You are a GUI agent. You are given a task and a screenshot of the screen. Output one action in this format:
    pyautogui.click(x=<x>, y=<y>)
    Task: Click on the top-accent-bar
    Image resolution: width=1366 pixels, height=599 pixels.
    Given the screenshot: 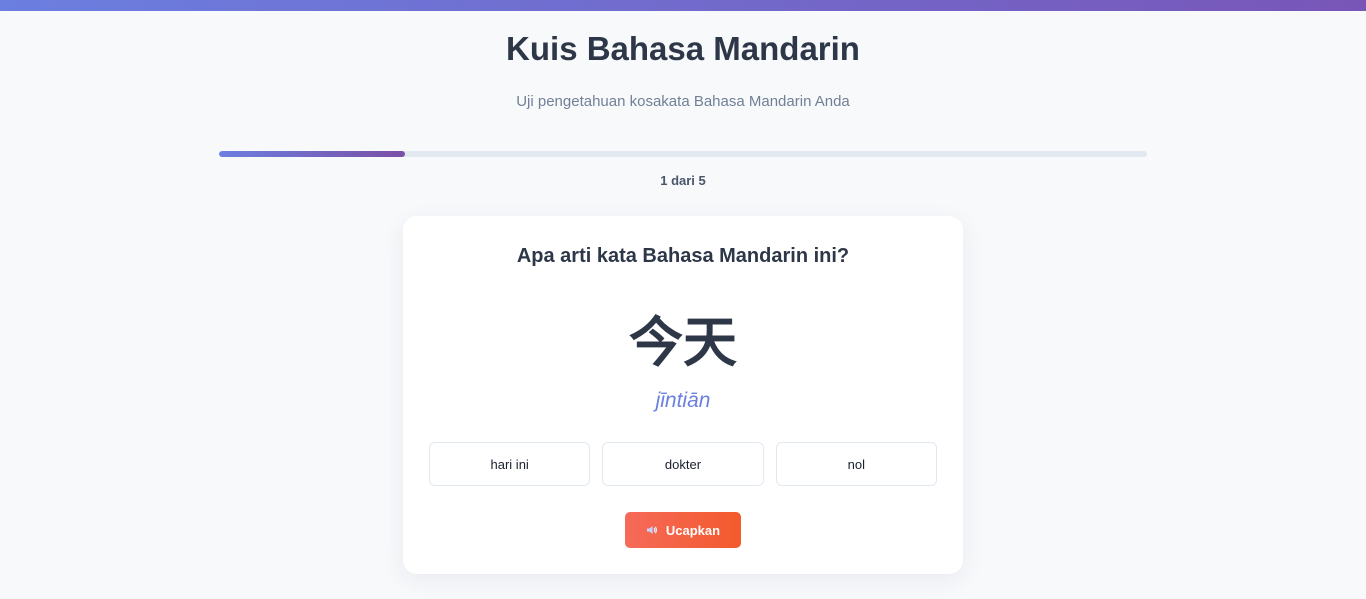 What is the action you would take?
    pyautogui.click(x=683, y=5)
    